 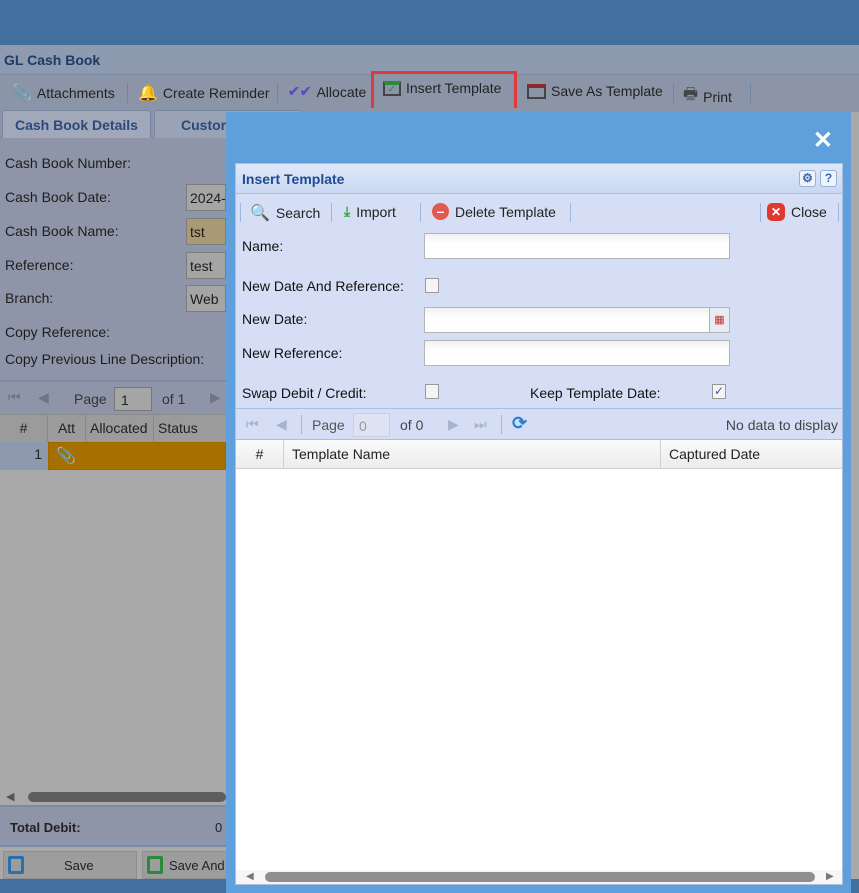 I want to click on double-check-icon: ✔✔, so click(x=300, y=91).